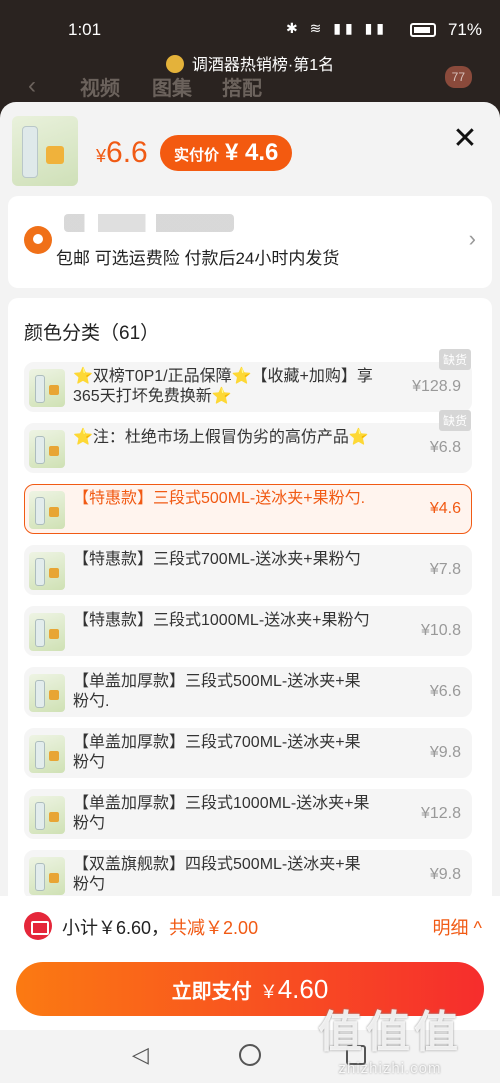 The height and width of the screenshot is (1083, 500). Describe the element at coordinates (440, 813) in the screenshot. I see `sku-price: ¥12.8` at that location.